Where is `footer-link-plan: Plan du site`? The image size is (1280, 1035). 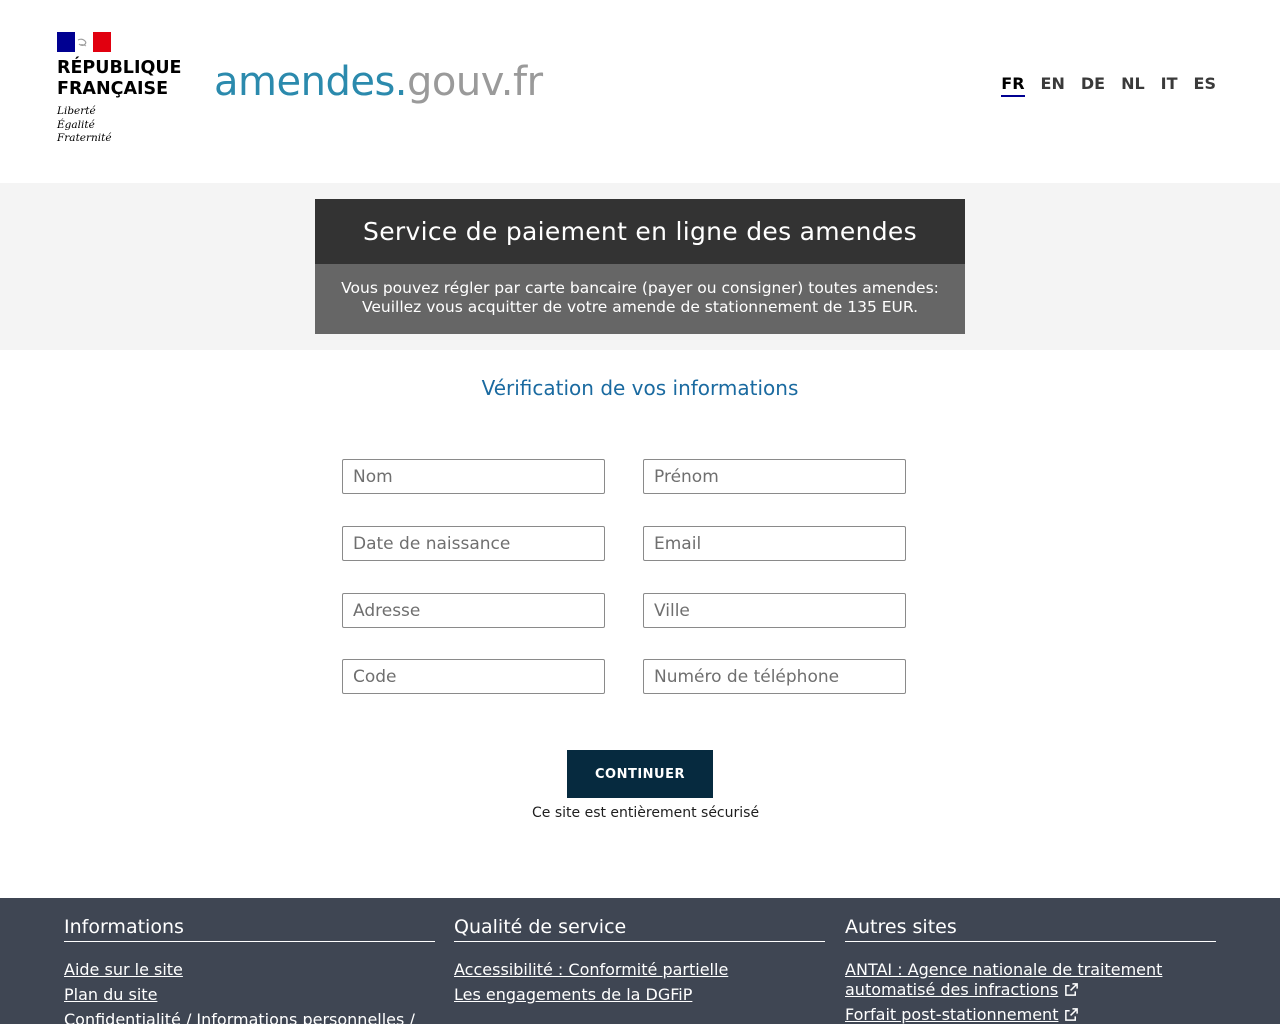
footer-link-plan: Plan du site is located at coordinates (249, 995).